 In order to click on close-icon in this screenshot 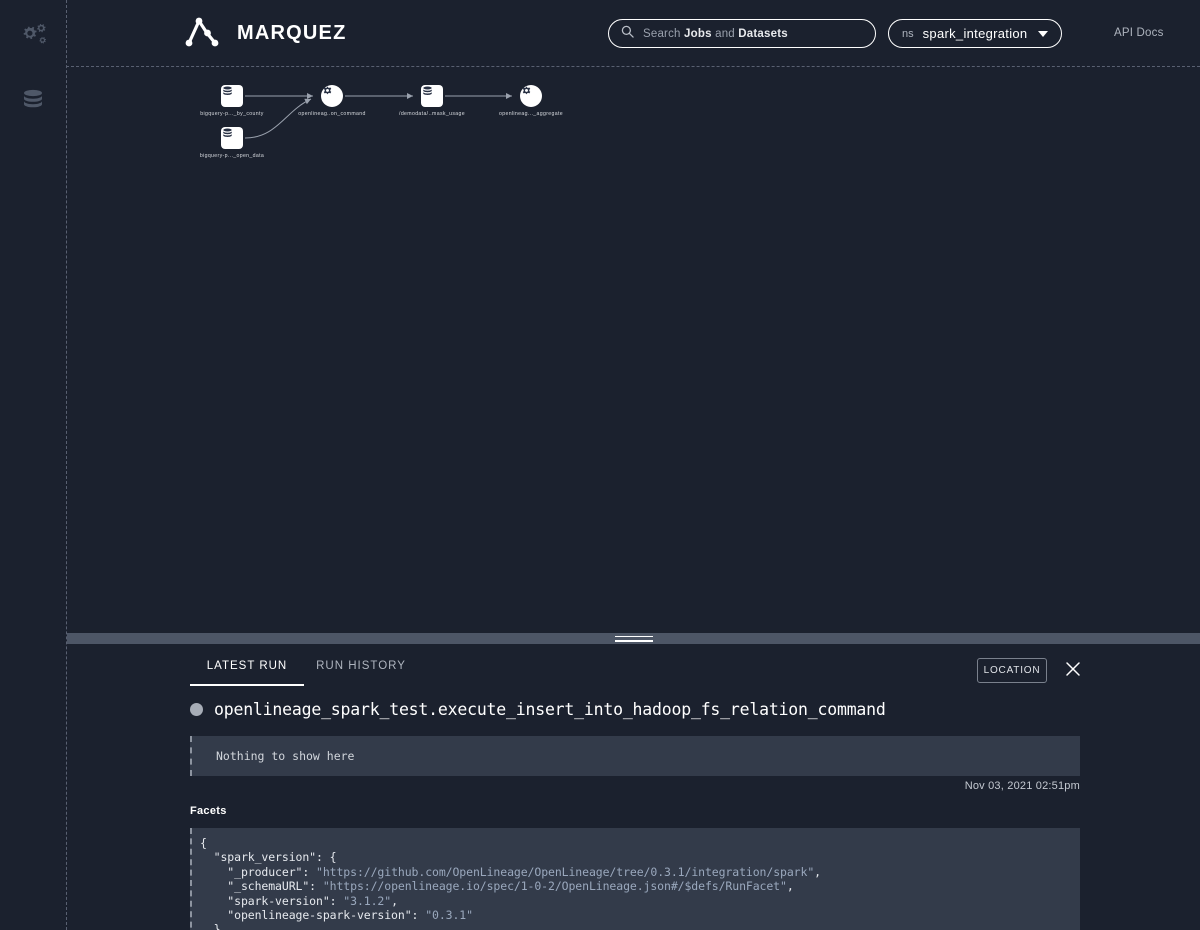, I will do `click(1073, 671)`.